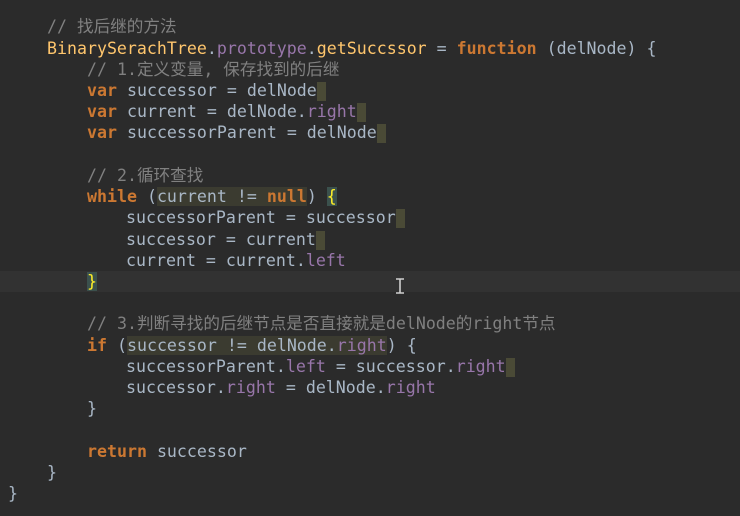 This screenshot has width=740, height=516. Describe the element at coordinates (145, 175) in the screenshot. I see `comment: // 2.循环查找` at that location.